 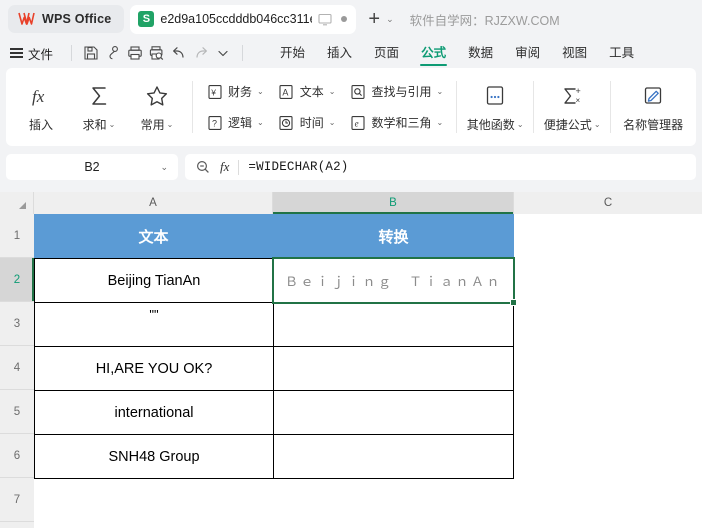 What do you see at coordinates (17, 203) in the screenshot?
I see `select-all-corner` at bounding box center [17, 203].